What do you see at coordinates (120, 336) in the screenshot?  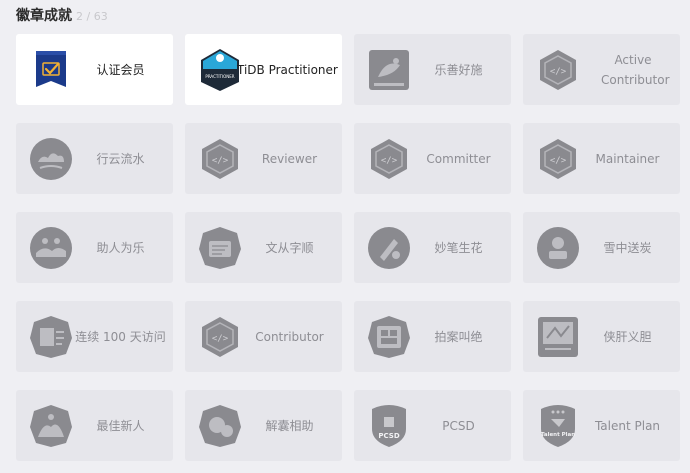 I see `badge-label: 连续 100 天访问` at bounding box center [120, 336].